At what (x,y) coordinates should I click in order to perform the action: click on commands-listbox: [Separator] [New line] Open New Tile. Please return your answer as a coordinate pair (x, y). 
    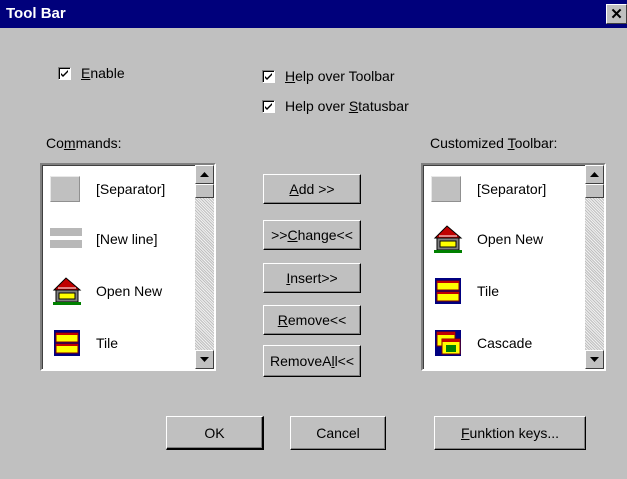
    Looking at the image, I should click on (128, 267).